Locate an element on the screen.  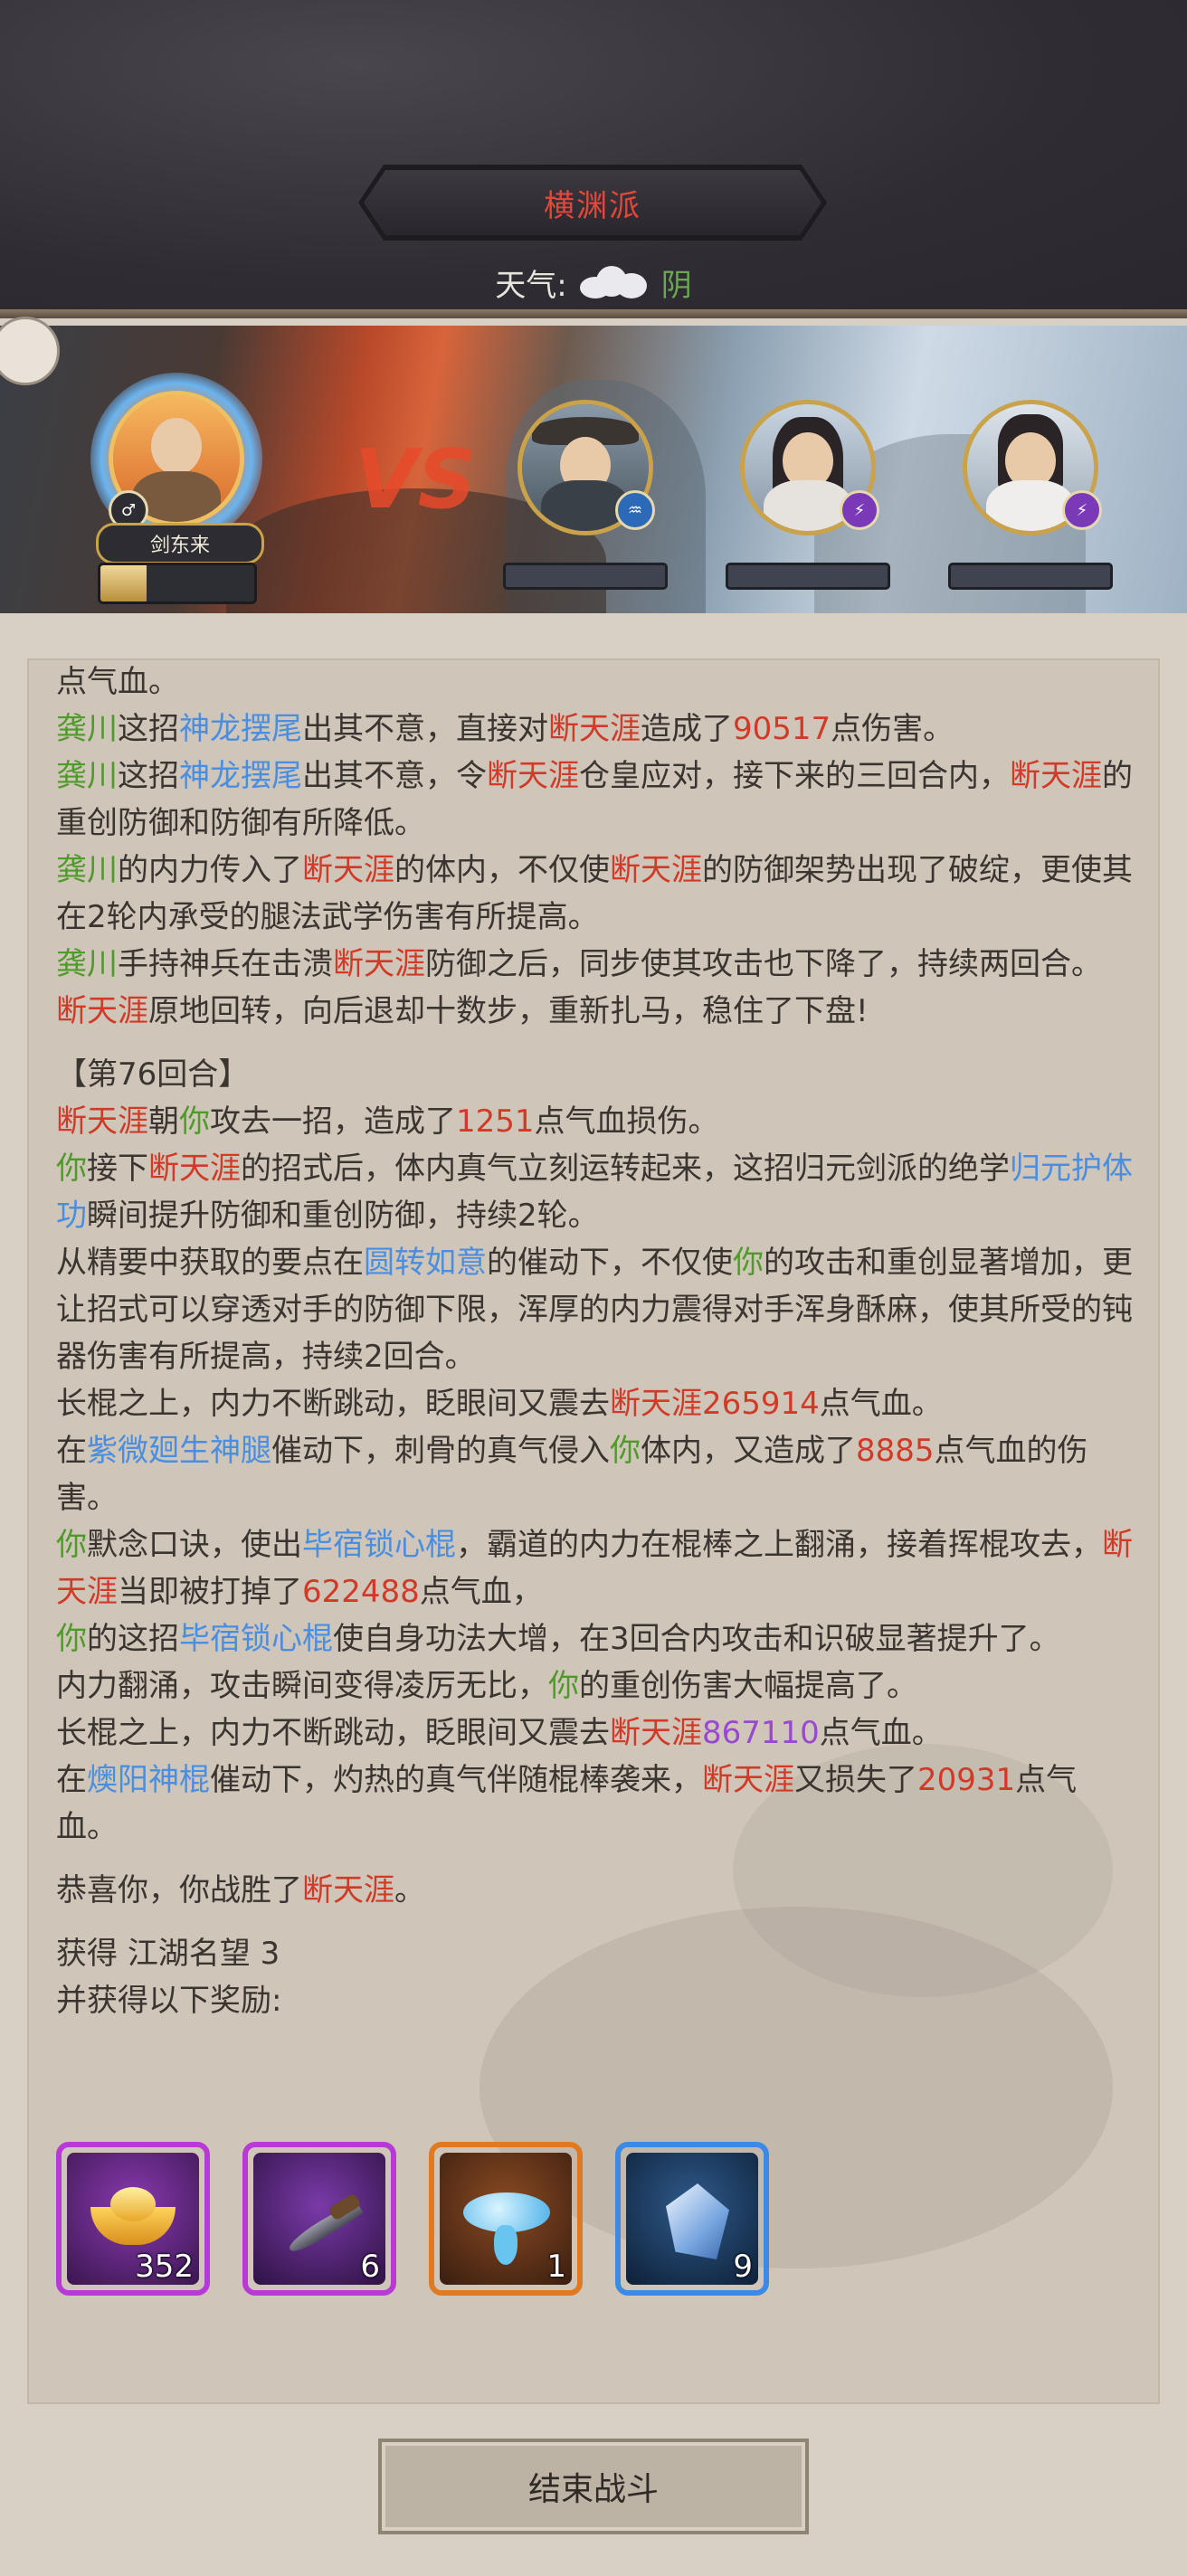
log-text: 622488 is located at coordinates (361, 1592).